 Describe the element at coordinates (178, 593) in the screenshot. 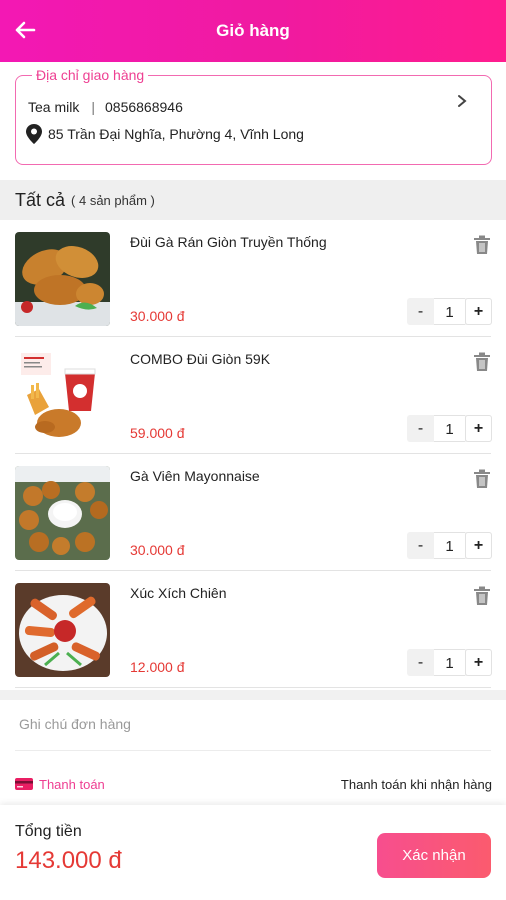

I see `product-name: Xúc Xích Chiên` at that location.